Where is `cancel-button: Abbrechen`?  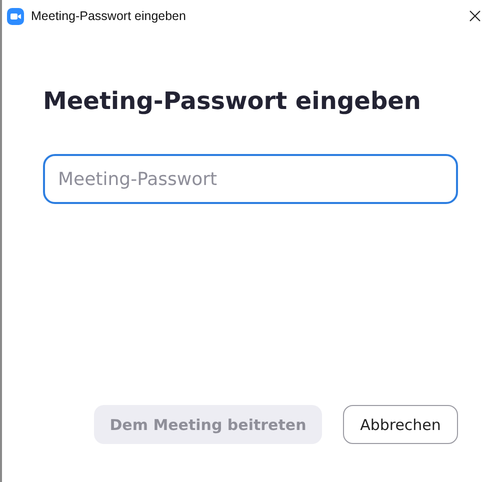 cancel-button: Abbrechen is located at coordinates (400, 424).